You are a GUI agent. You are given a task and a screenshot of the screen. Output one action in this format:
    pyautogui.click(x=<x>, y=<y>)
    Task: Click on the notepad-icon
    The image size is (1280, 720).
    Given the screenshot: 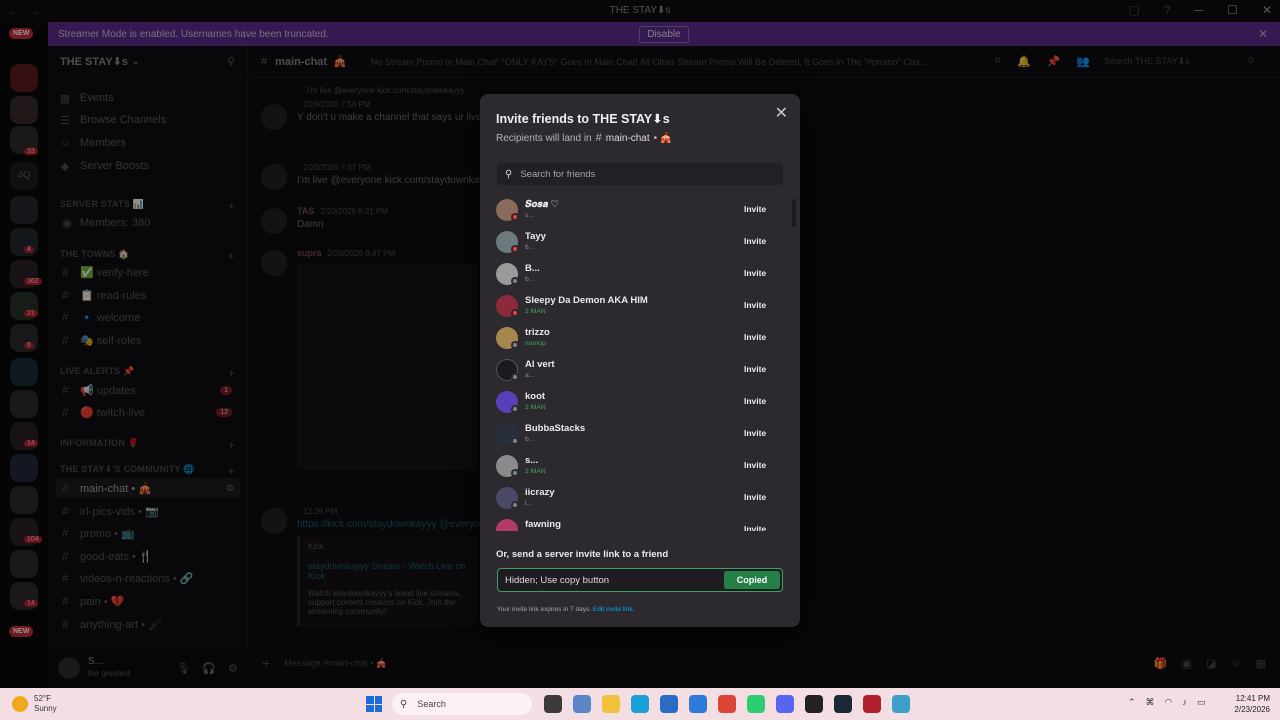 What is the action you would take?
    pyautogui.click(x=901, y=704)
    